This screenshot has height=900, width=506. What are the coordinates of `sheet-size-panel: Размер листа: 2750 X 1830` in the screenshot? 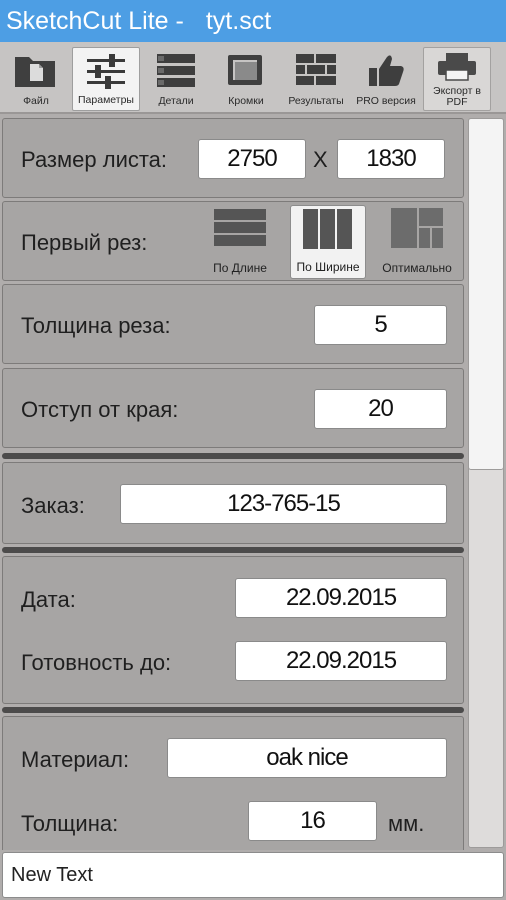 It's located at (233, 158).